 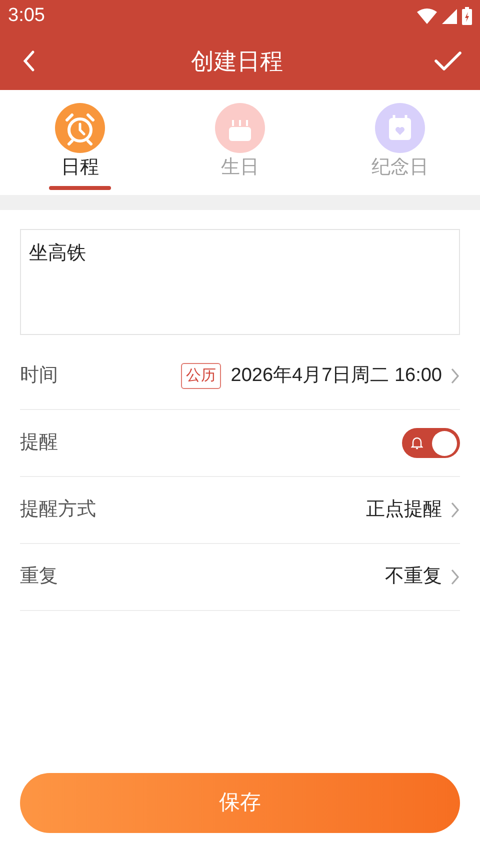 I want to click on row-label: 重复, so click(x=39, y=576).